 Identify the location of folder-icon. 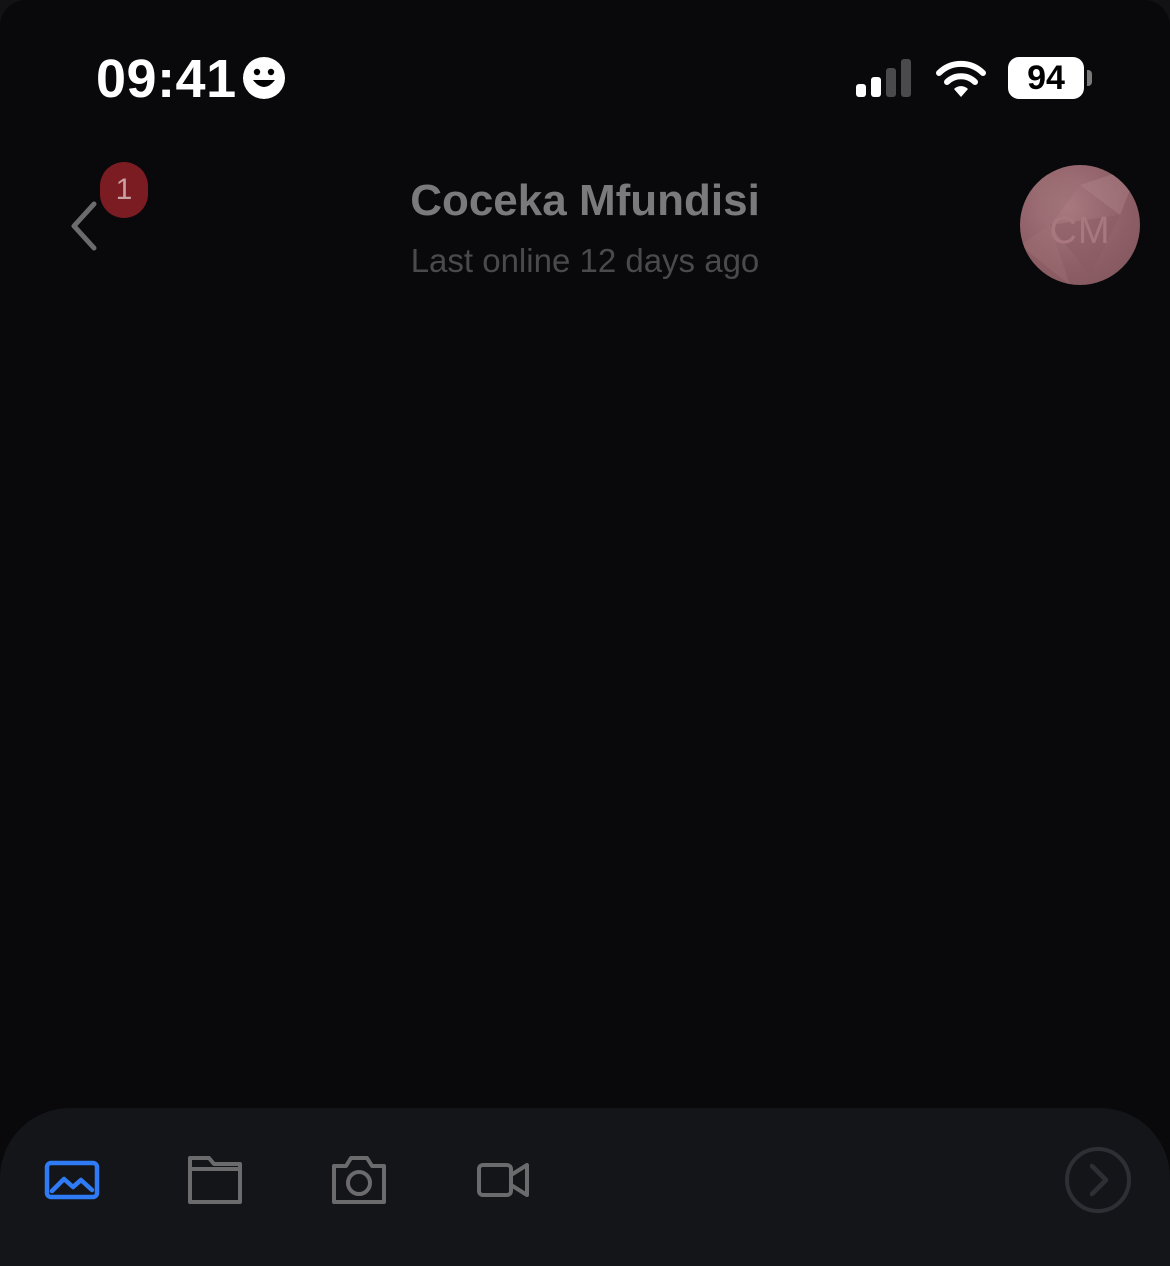
(215, 1180).